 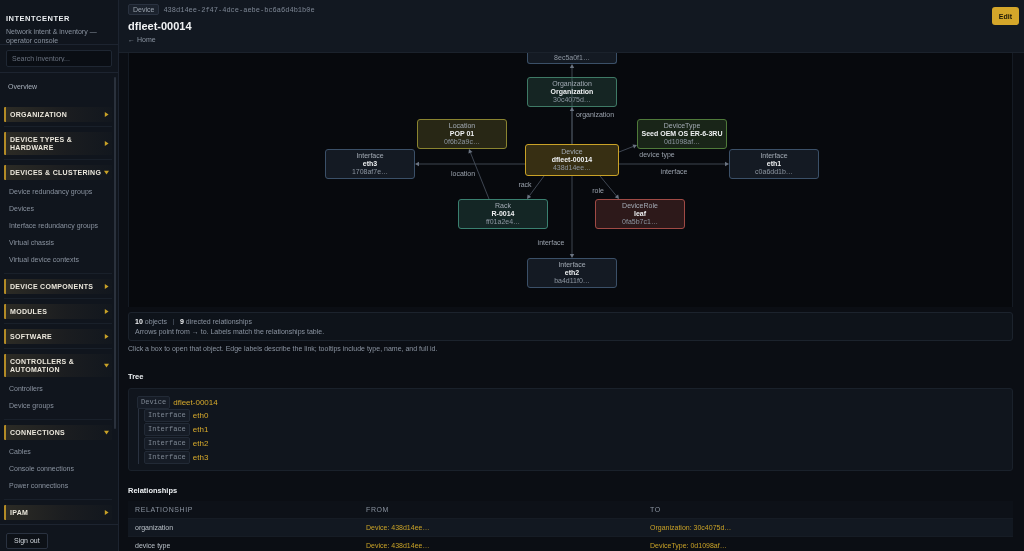 What do you see at coordinates (200, 415) in the screenshot?
I see `tree-link: eth0` at bounding box center [200, 415].